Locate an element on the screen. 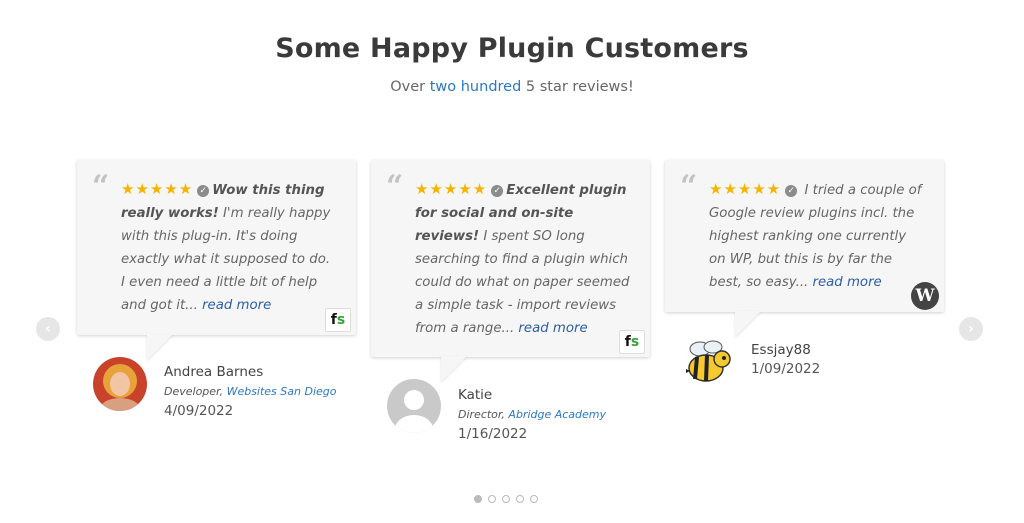 Image resolution: width=1024 pixels, height=523 pixels. reviewer-name: Katie is located at coordinates (475, 395).